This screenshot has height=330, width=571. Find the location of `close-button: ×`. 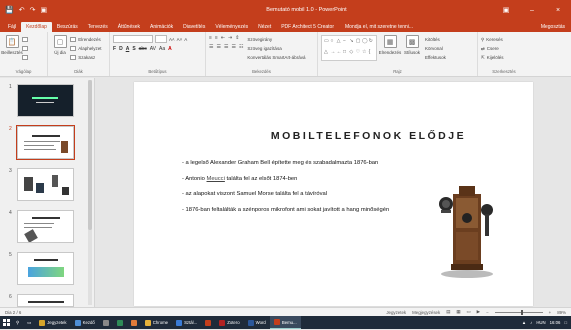

close-button: × is located at coordinates (558, 10).